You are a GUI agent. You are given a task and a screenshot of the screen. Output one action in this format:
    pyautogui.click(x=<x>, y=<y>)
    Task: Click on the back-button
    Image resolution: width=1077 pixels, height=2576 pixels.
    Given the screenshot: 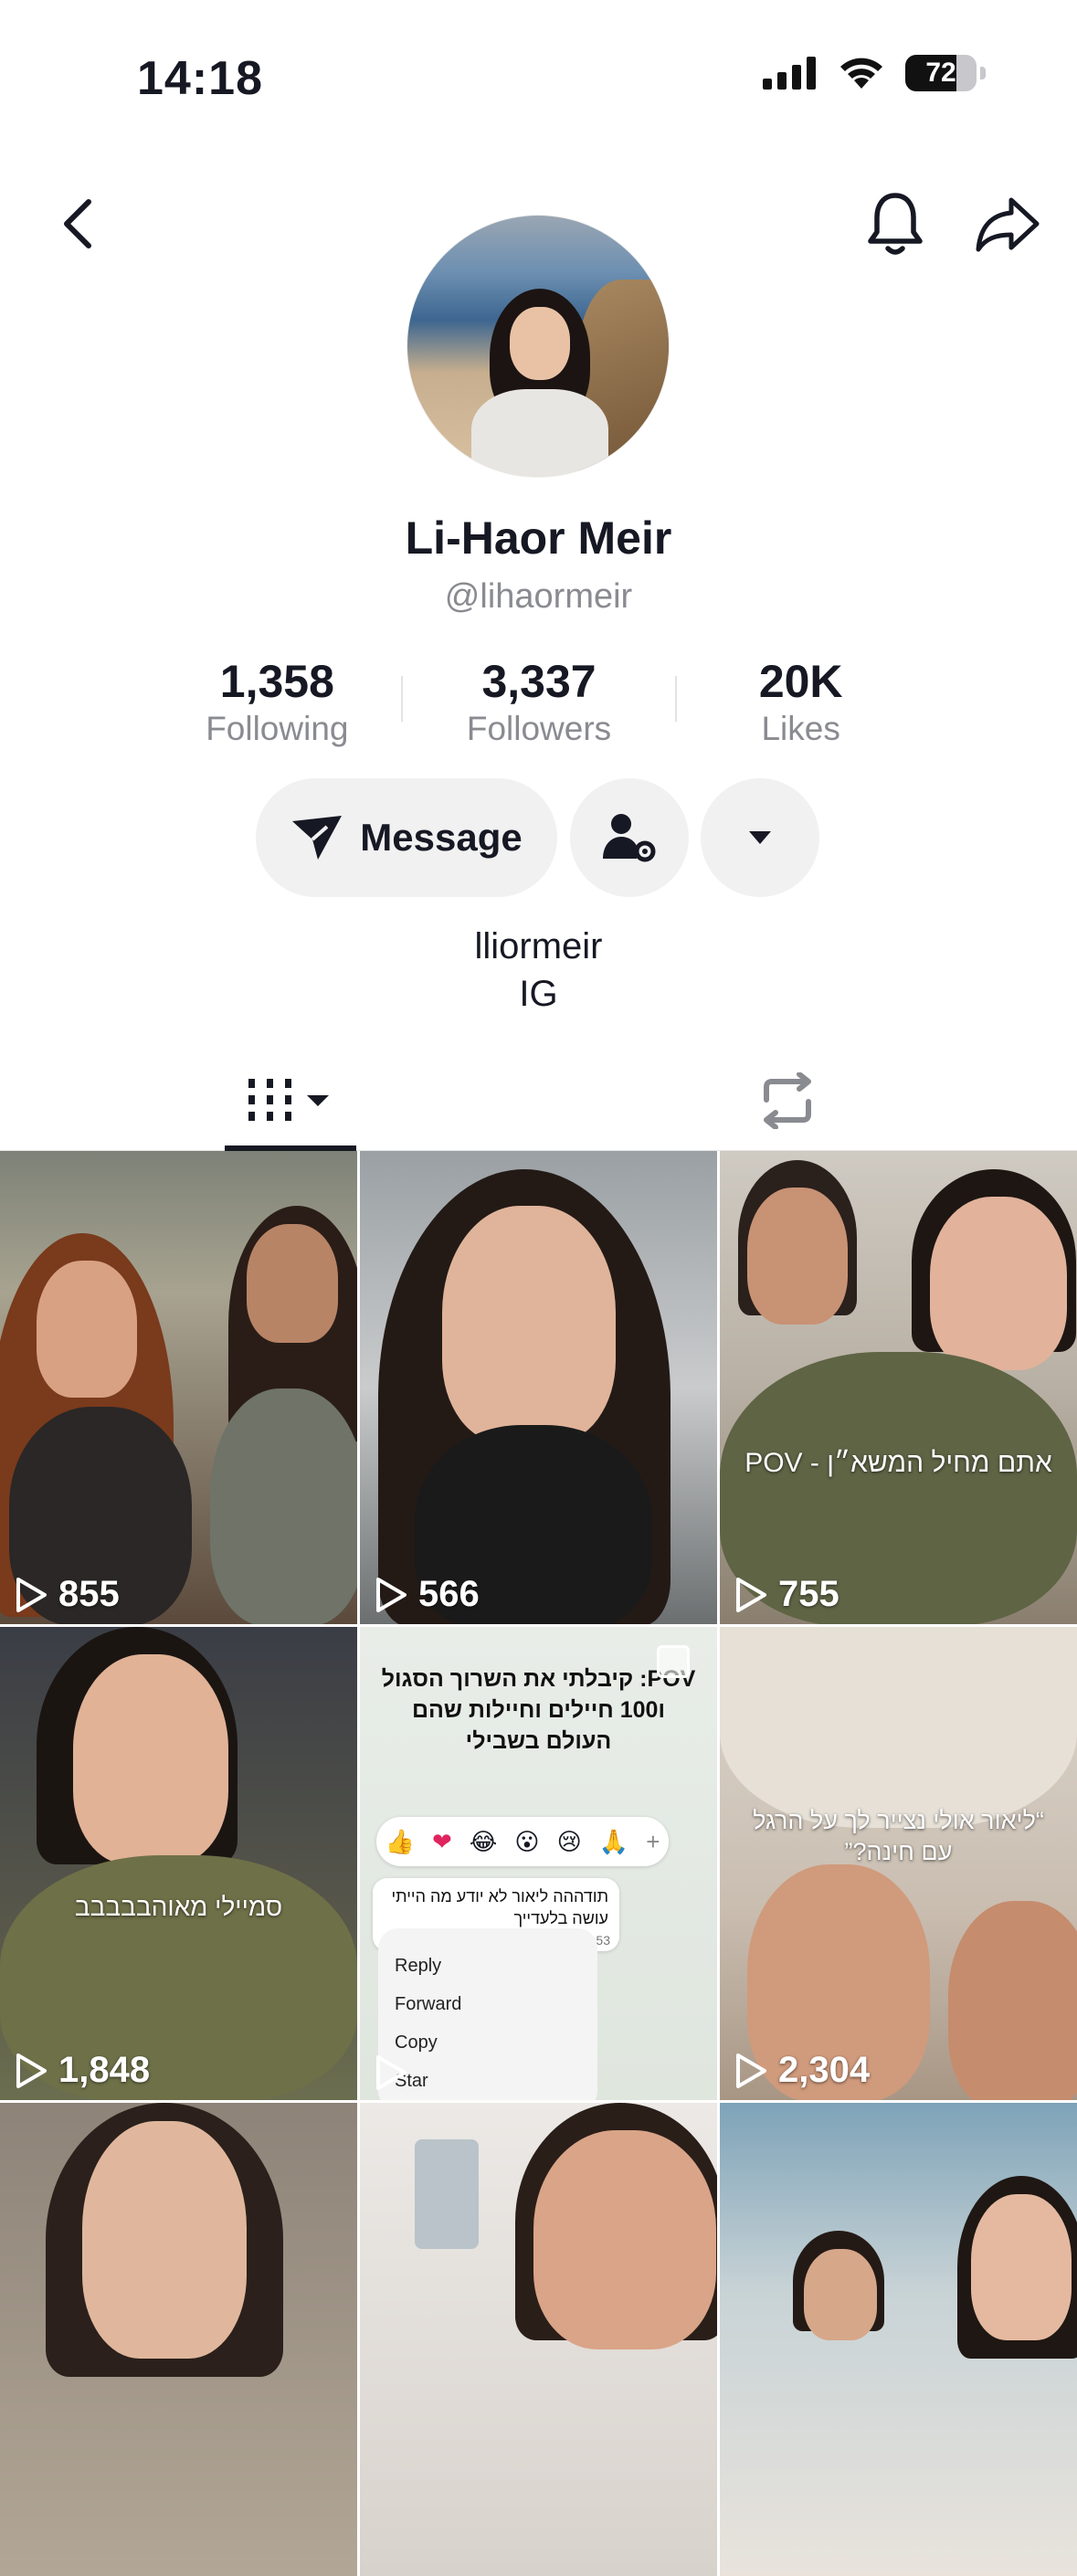 What is the action you would take?
    pyautogui.click(x=78, y=223)
    